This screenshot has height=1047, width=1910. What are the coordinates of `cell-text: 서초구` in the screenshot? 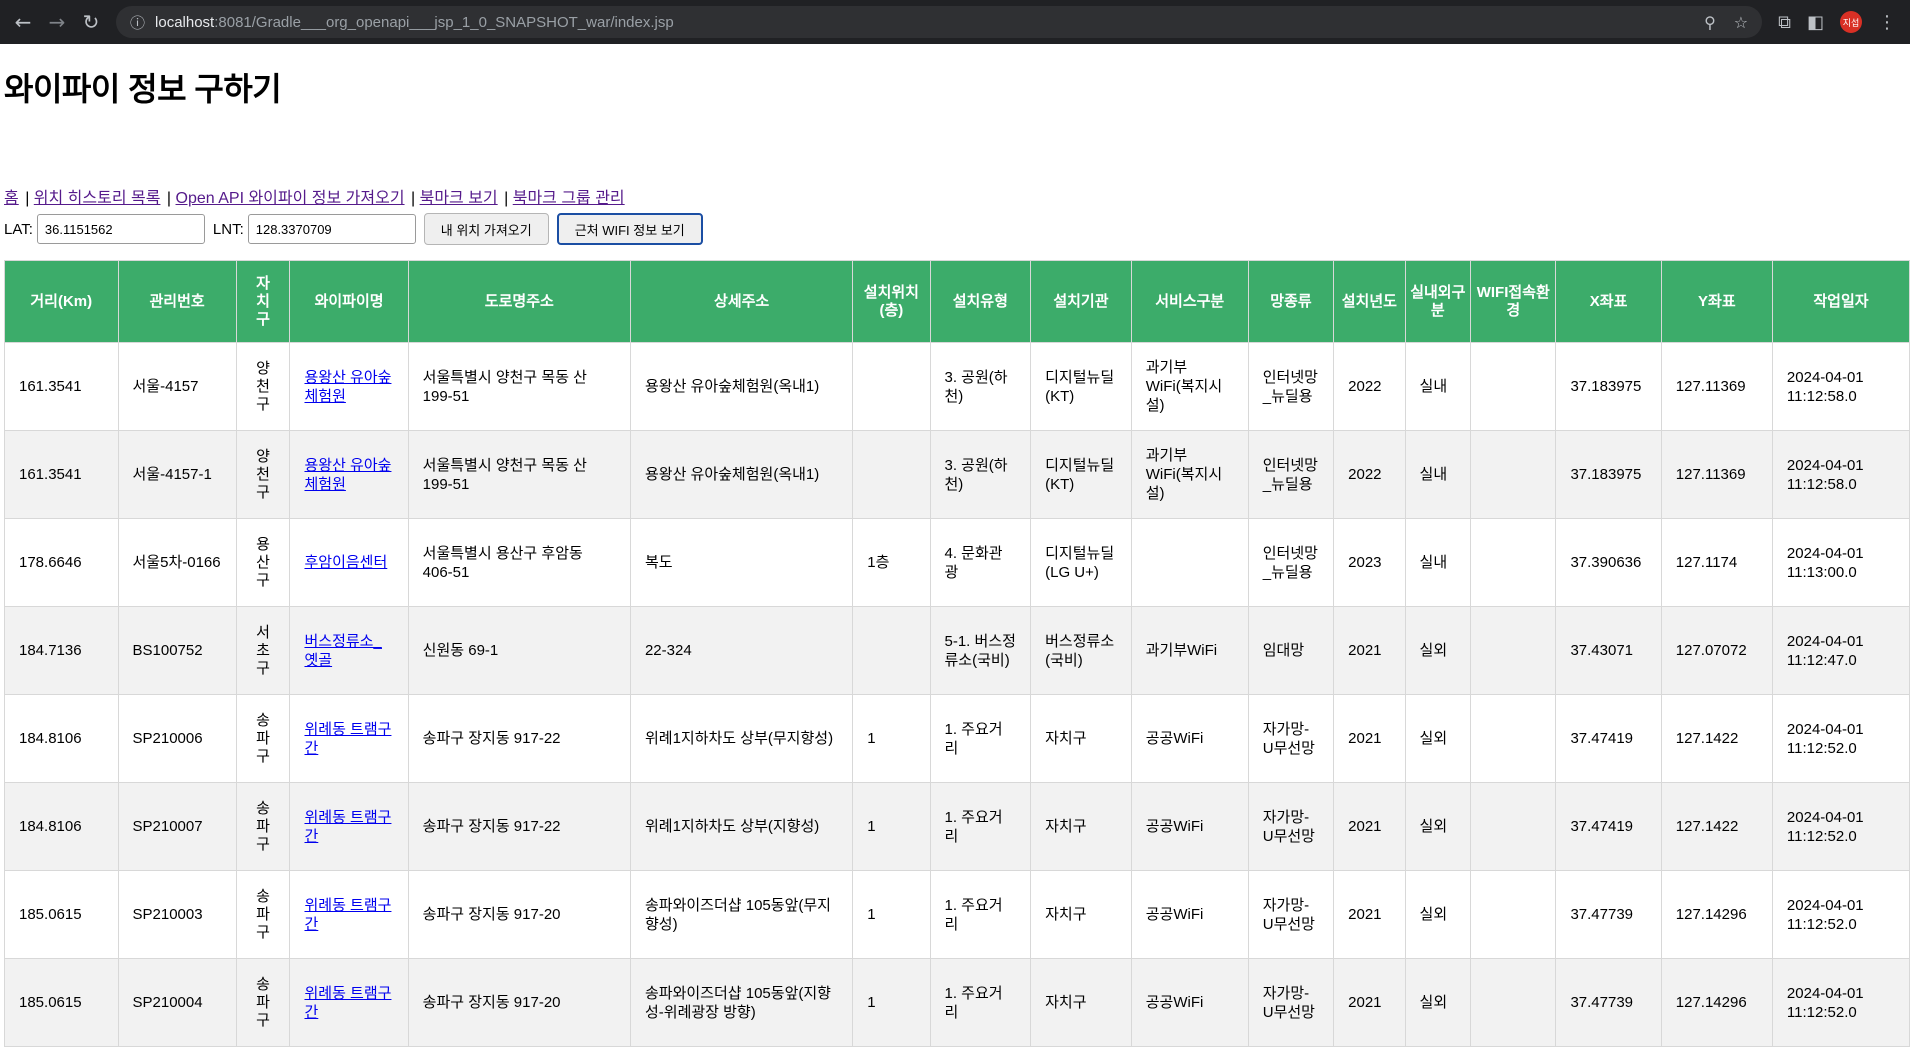 It's located at (263, 650).